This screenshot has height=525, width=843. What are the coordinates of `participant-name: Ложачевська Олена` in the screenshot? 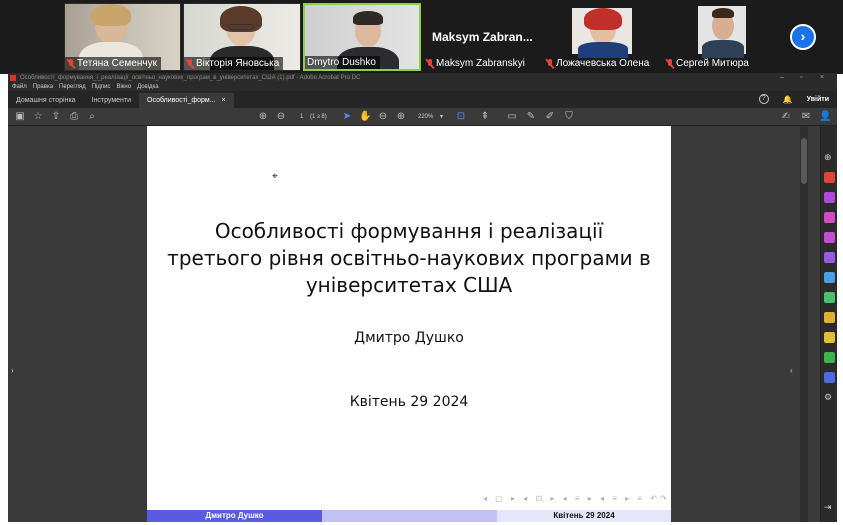 It's located at (603, 63).